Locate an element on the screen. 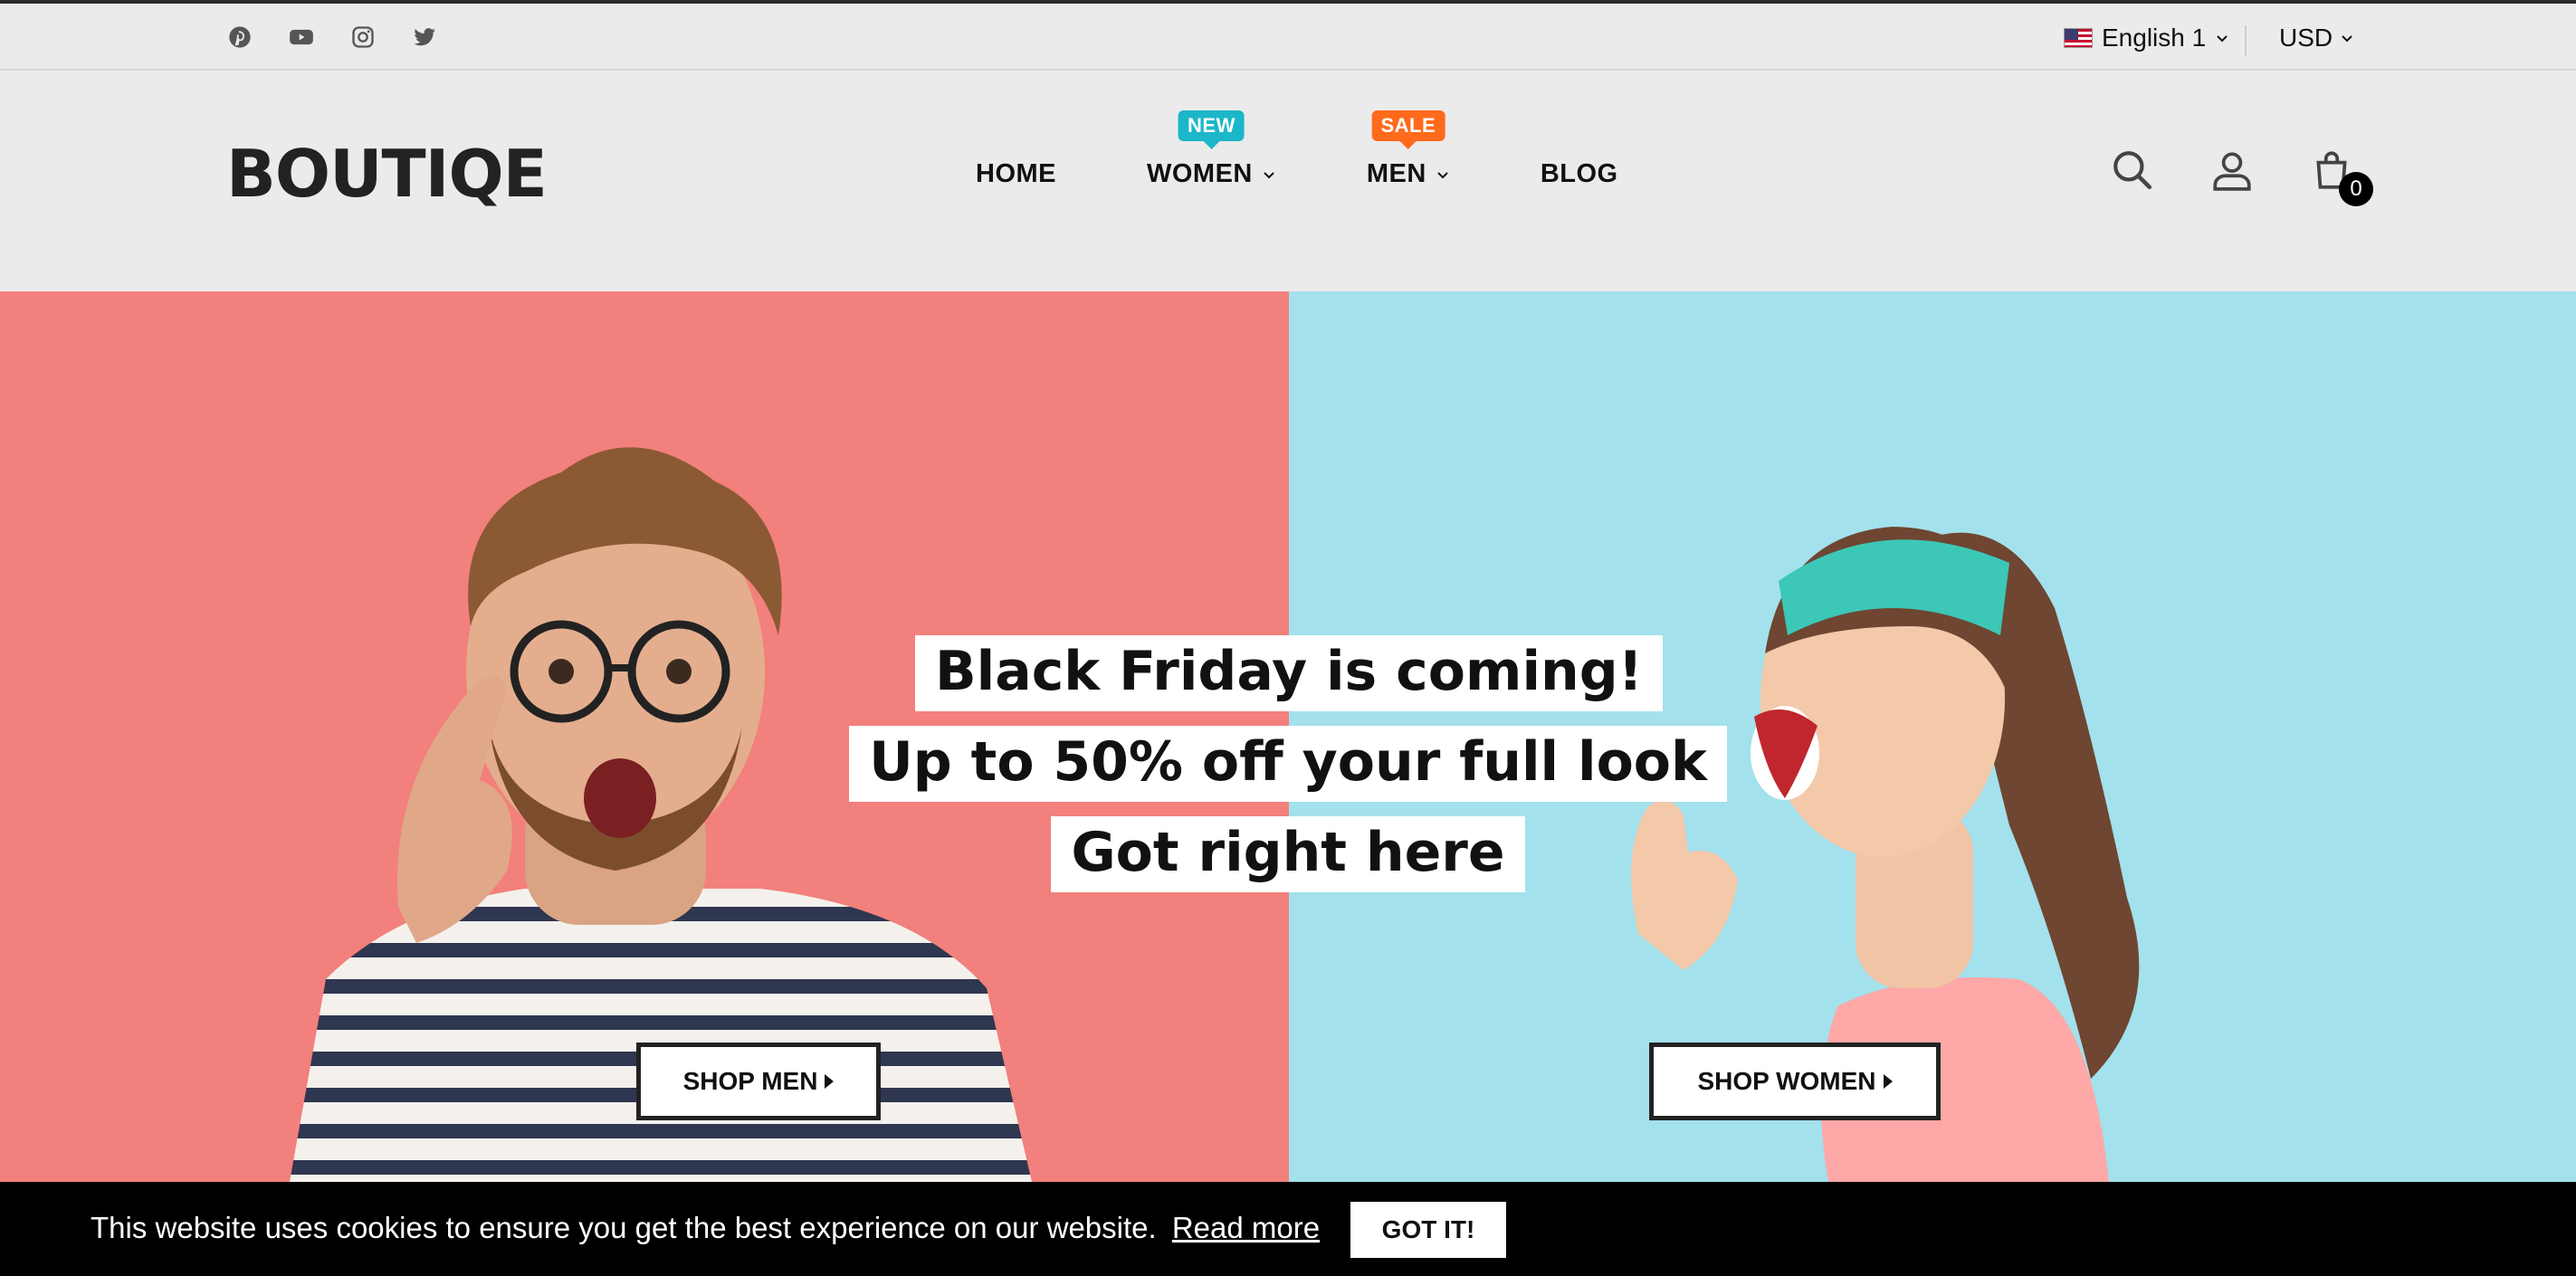 This screenshot has width=2576, height=1276. shop-men-button: SHOP MEN is located at coordinates (759, 1081).